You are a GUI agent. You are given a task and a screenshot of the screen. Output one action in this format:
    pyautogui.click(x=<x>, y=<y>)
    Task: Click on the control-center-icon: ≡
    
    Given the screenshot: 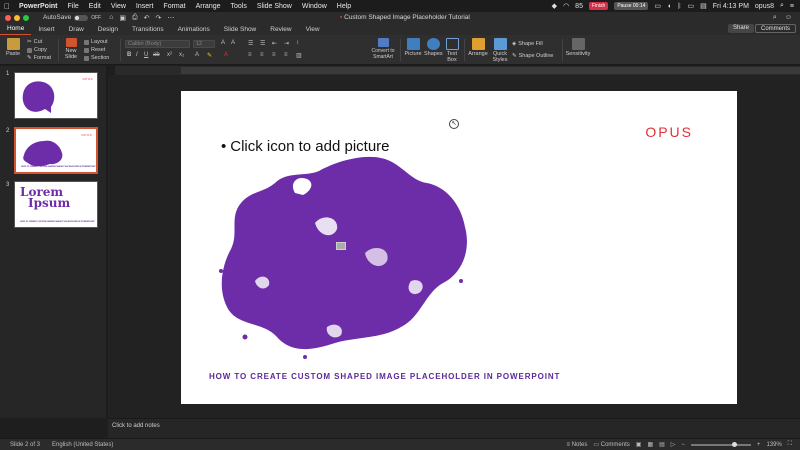 What is the action you would take?
    pyautogui.click(x=792, y=6)
    